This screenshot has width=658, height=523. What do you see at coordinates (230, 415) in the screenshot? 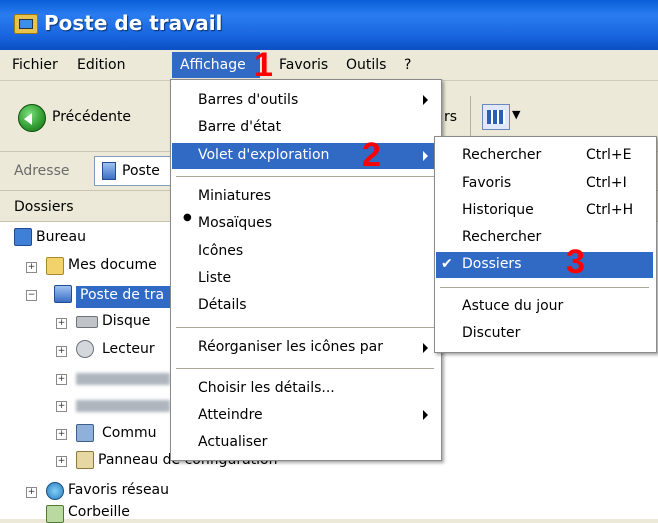
I see `menu-item-atteindre: Atteindre` at bounding box center [230, 415].